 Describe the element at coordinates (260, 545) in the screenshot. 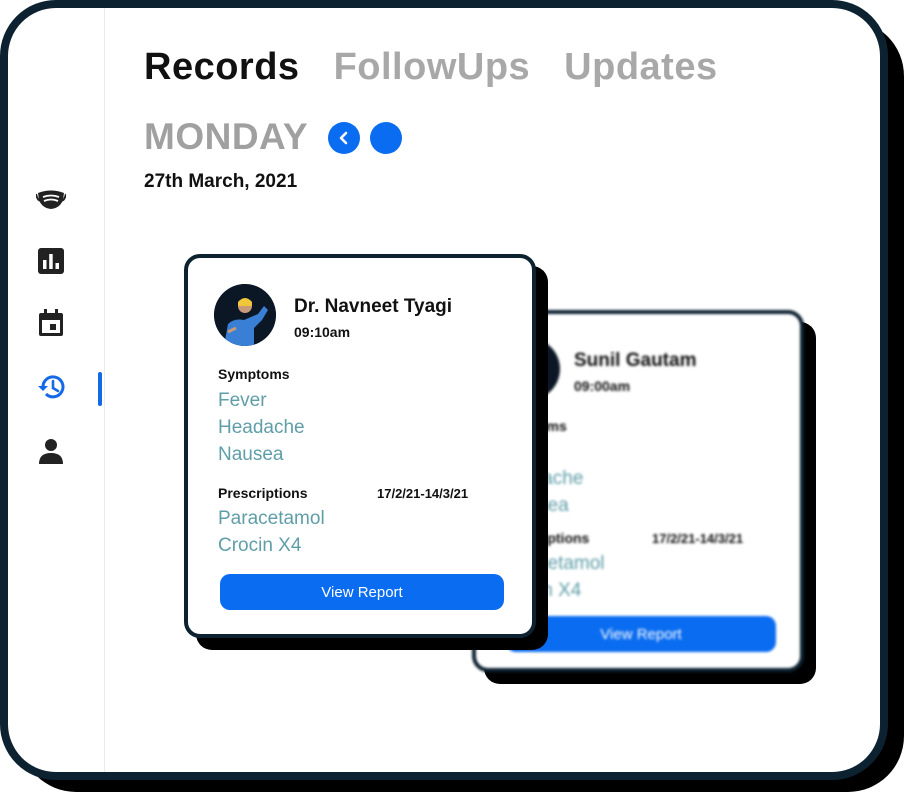

I see `prescription-item: Crocin X4` at that location.